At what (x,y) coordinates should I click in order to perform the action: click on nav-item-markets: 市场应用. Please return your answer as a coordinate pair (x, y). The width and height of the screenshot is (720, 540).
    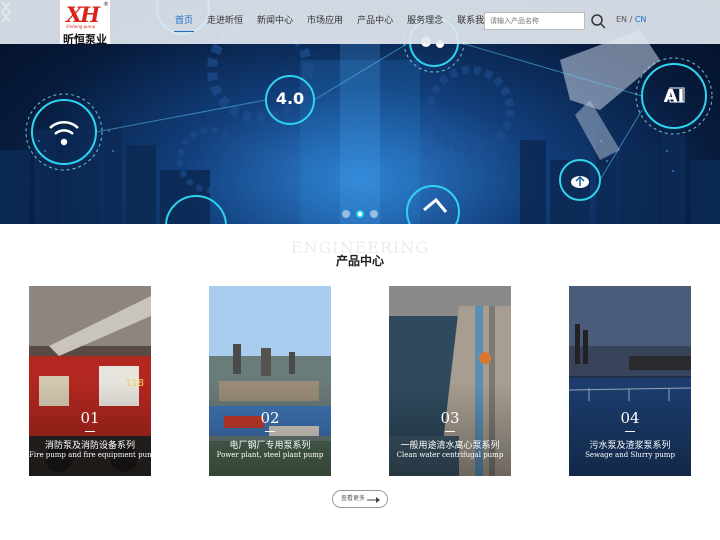
    Looking at the image, I should click on (325, 22).